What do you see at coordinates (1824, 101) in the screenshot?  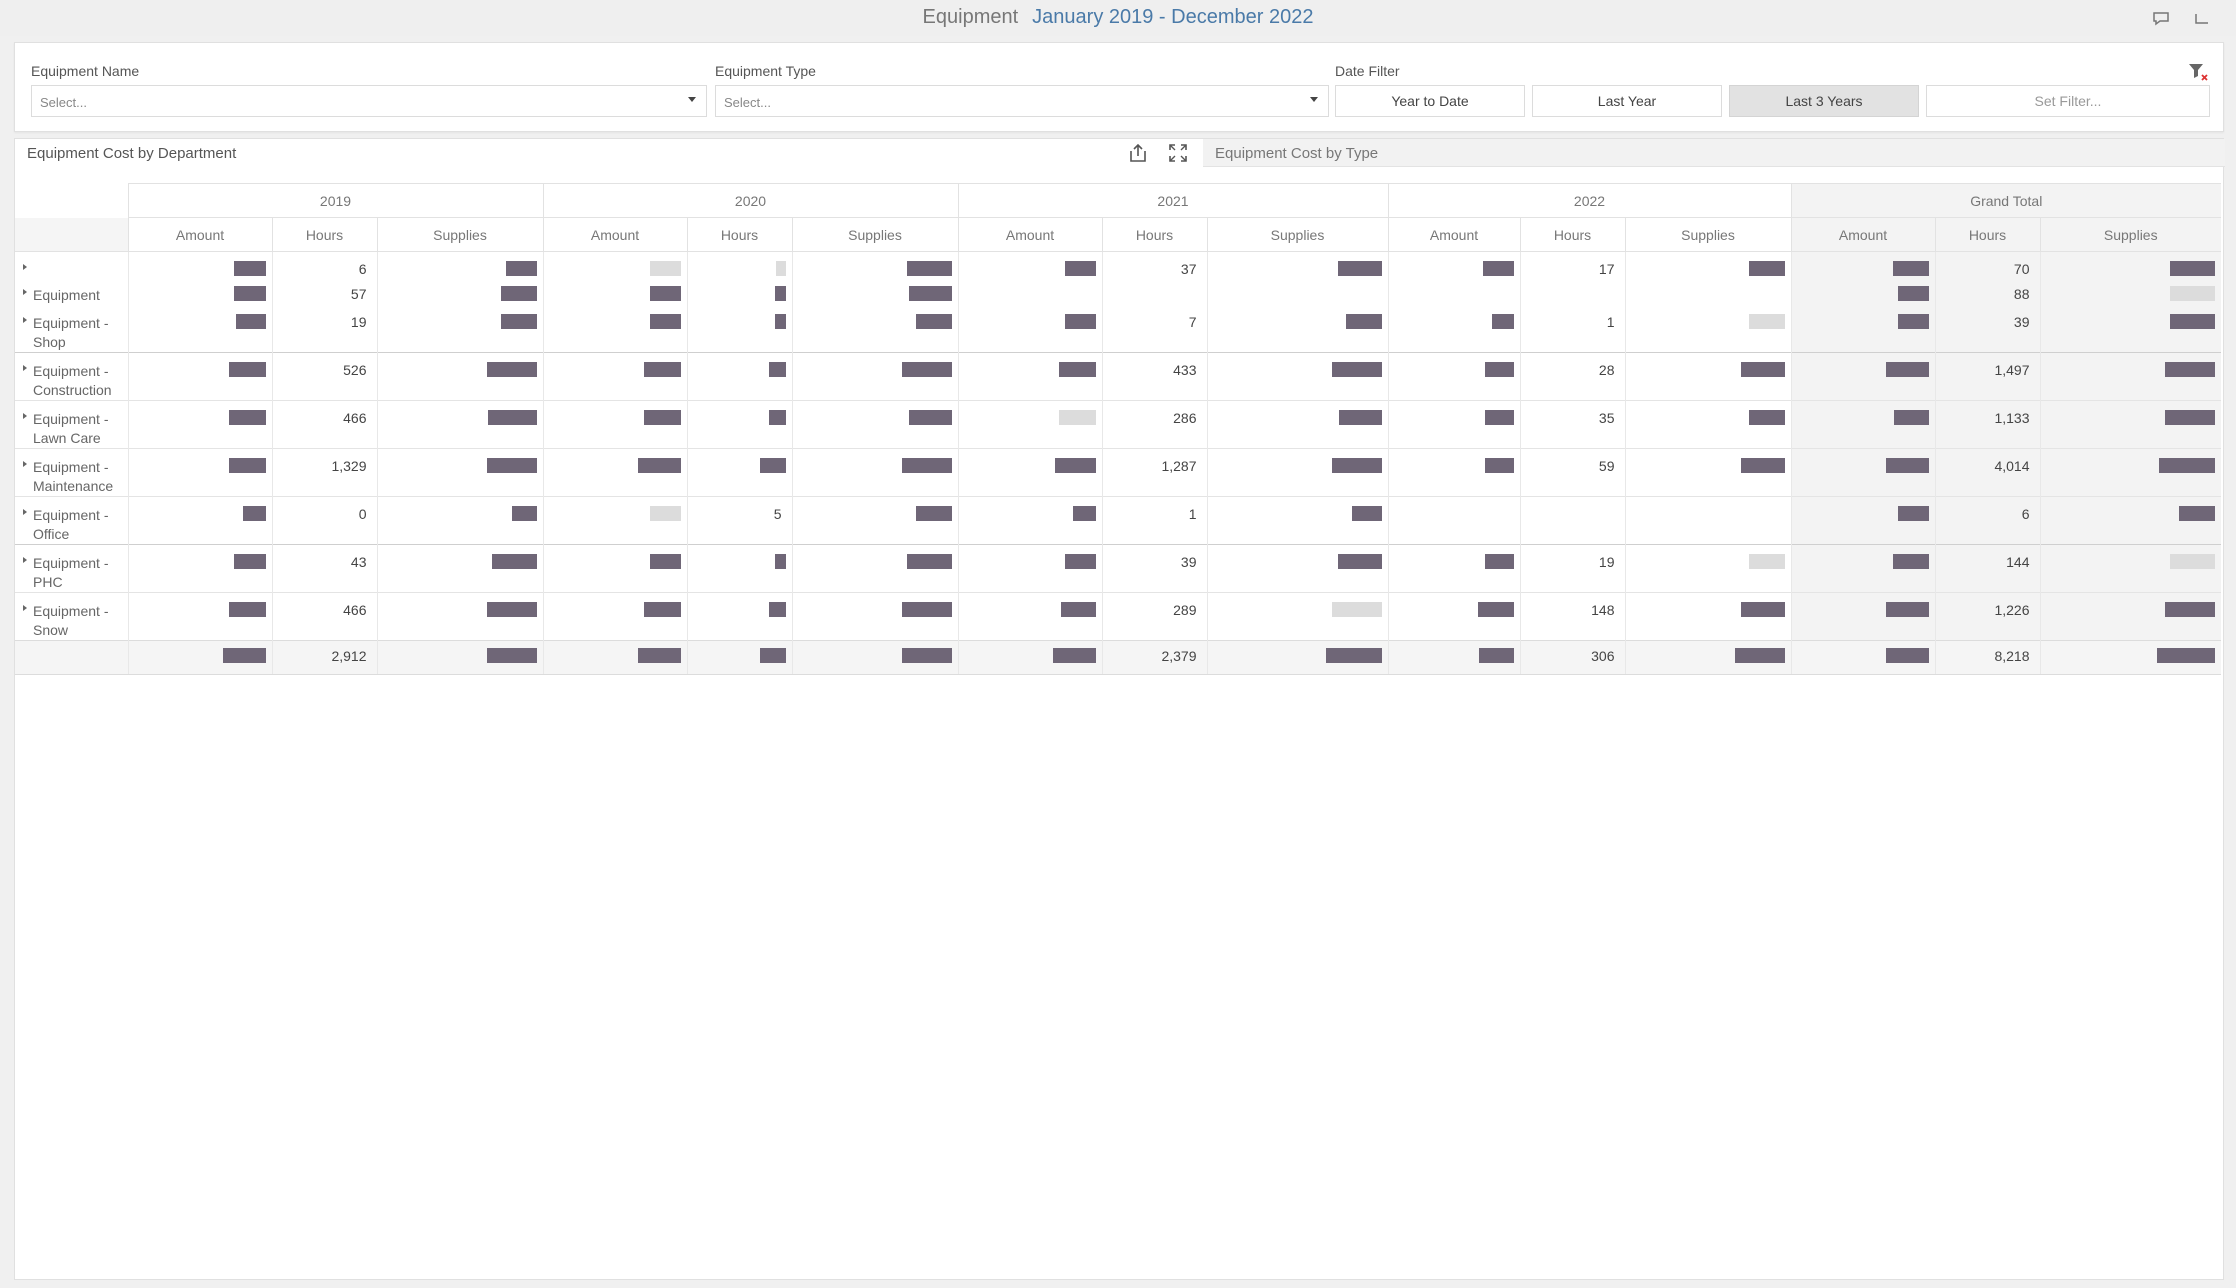 I see `last-3-years-button: Last 3 Years` at bounding box center [1824, 101].